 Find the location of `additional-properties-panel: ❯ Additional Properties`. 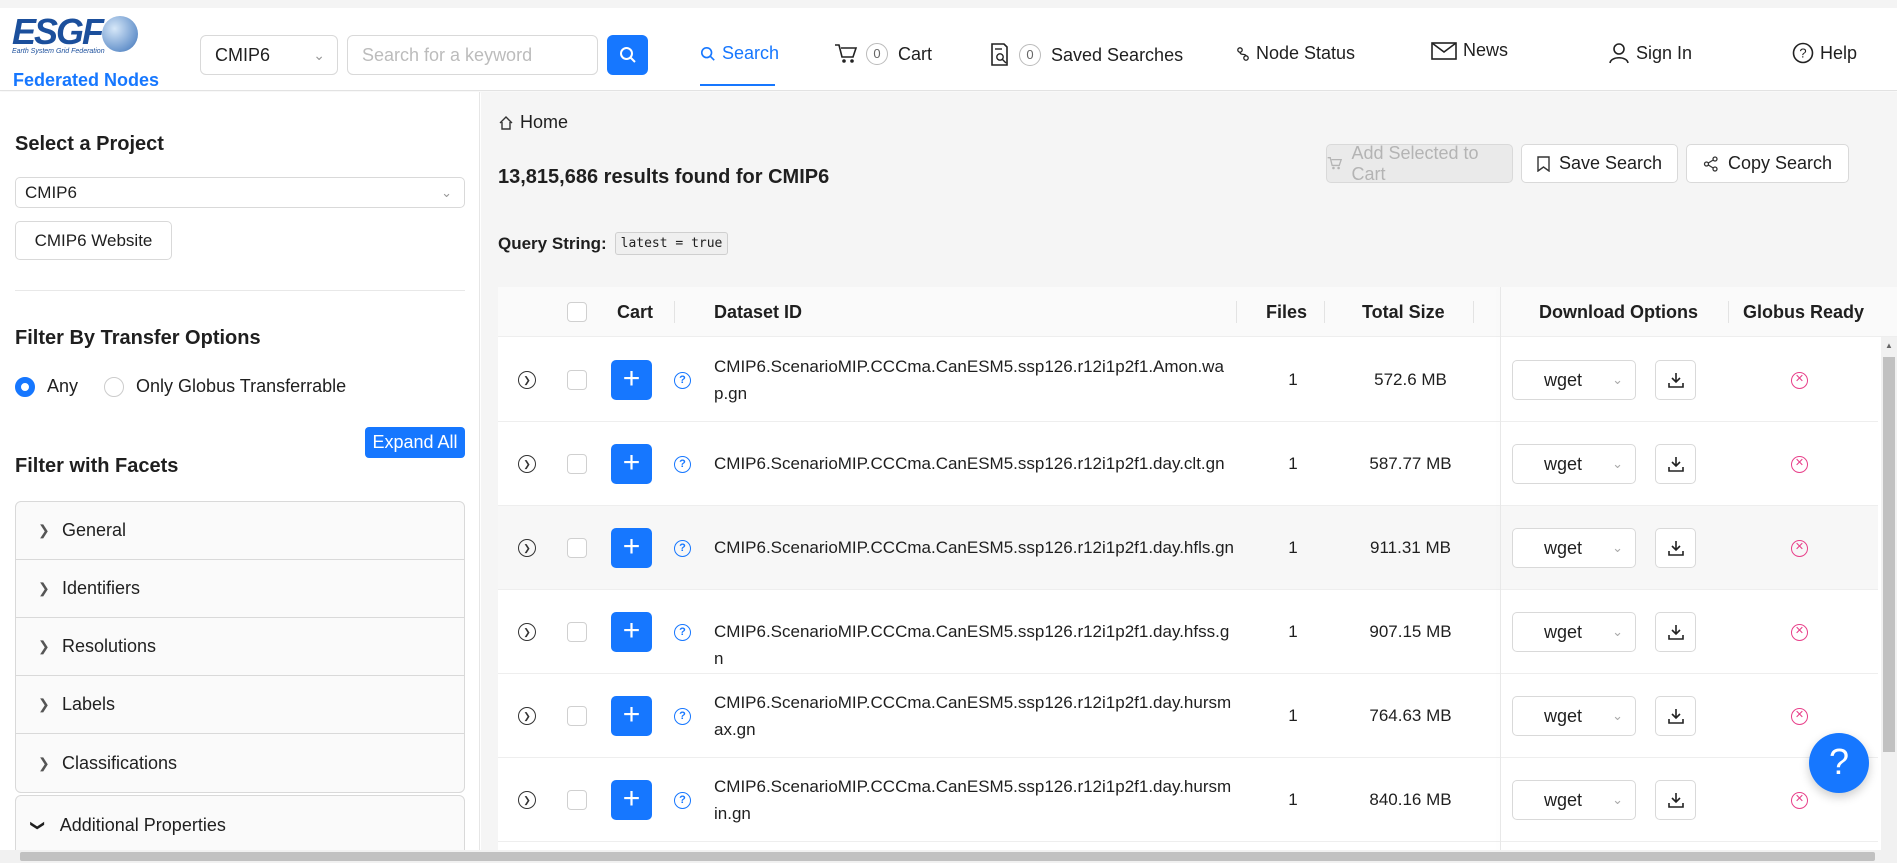

additional-properties-panel: ❯ Additional Properties is located at coordinates (240, 825).